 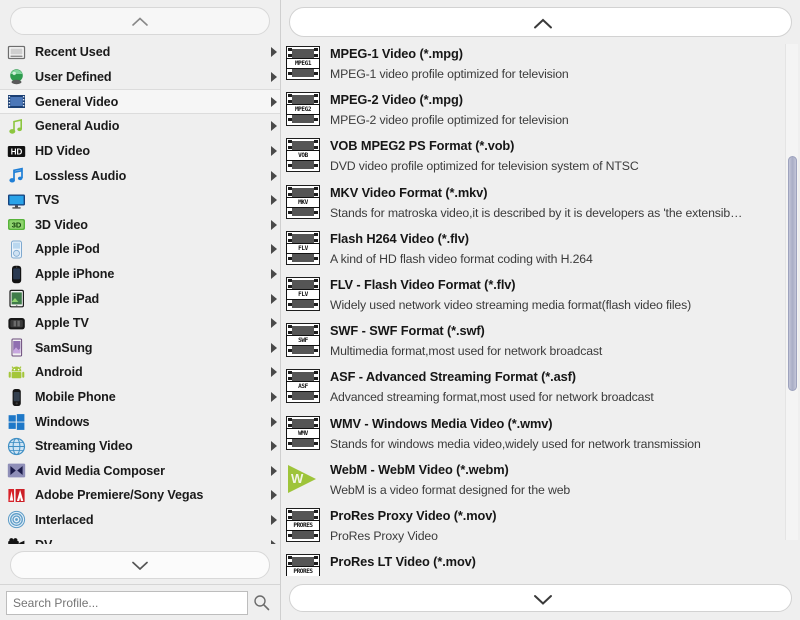 What do you see at coordinates (140, 52) in the screenshot?
I see `sidebar-item-recent-used: Recent Used` at bounding box center [140, 52].